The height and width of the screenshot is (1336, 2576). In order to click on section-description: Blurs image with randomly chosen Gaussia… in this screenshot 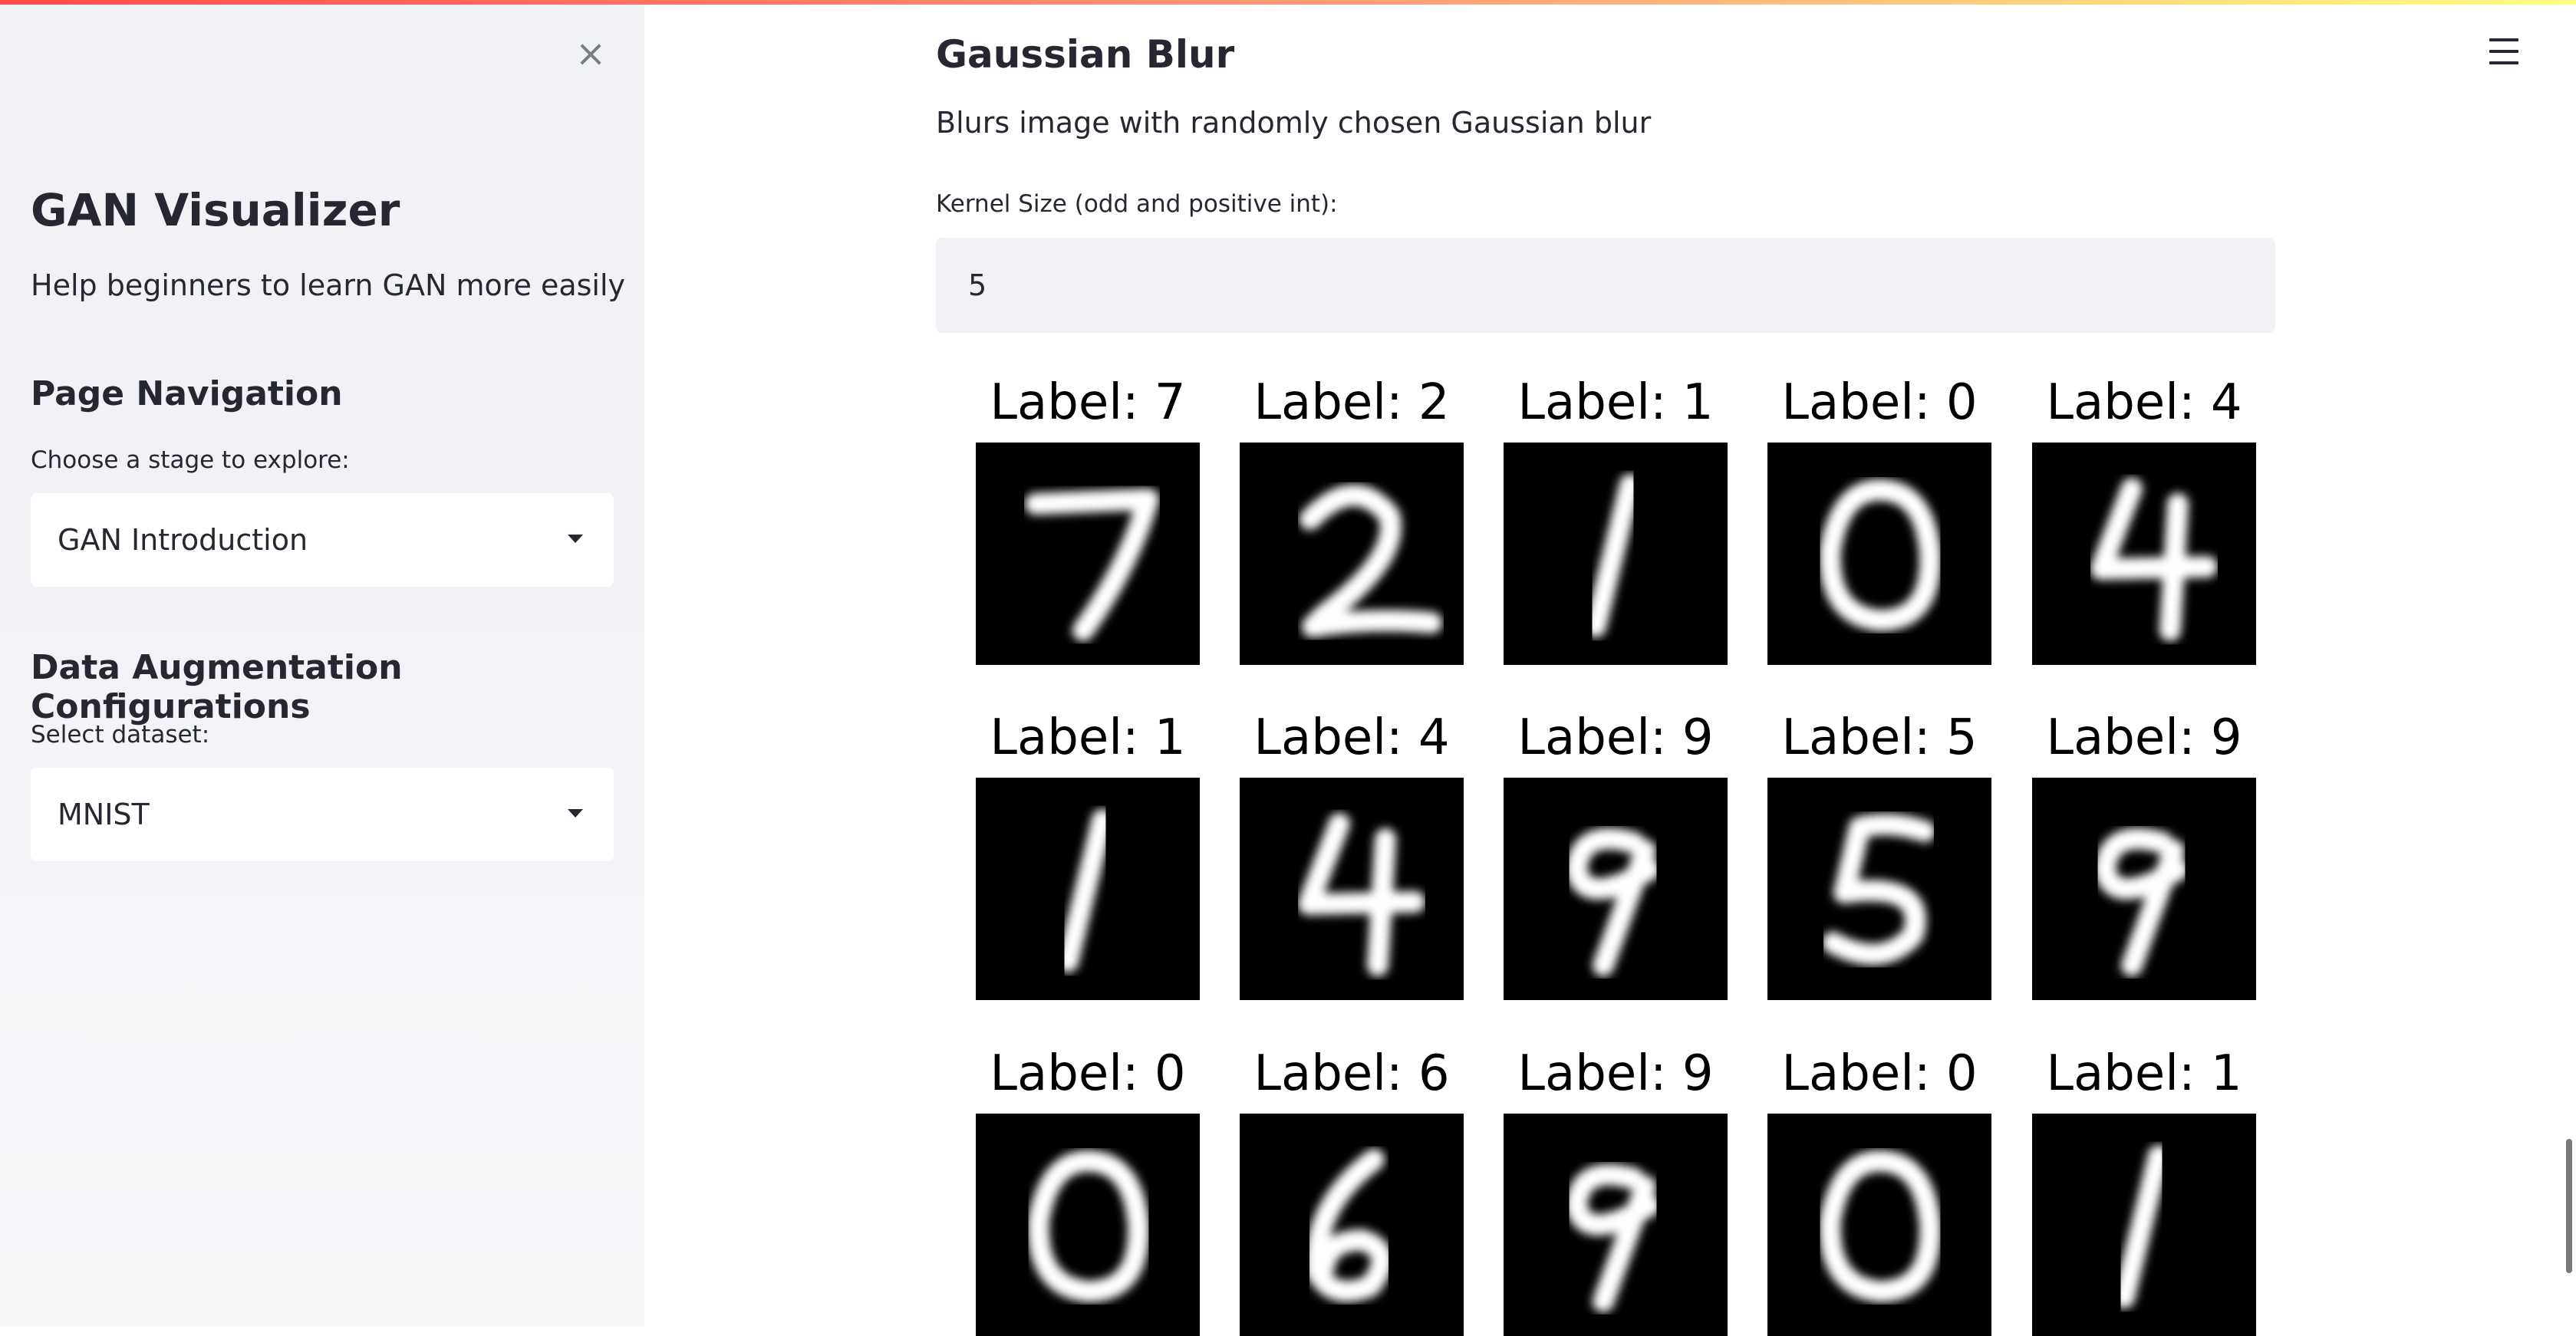, I will do `click(1294, 123)`.